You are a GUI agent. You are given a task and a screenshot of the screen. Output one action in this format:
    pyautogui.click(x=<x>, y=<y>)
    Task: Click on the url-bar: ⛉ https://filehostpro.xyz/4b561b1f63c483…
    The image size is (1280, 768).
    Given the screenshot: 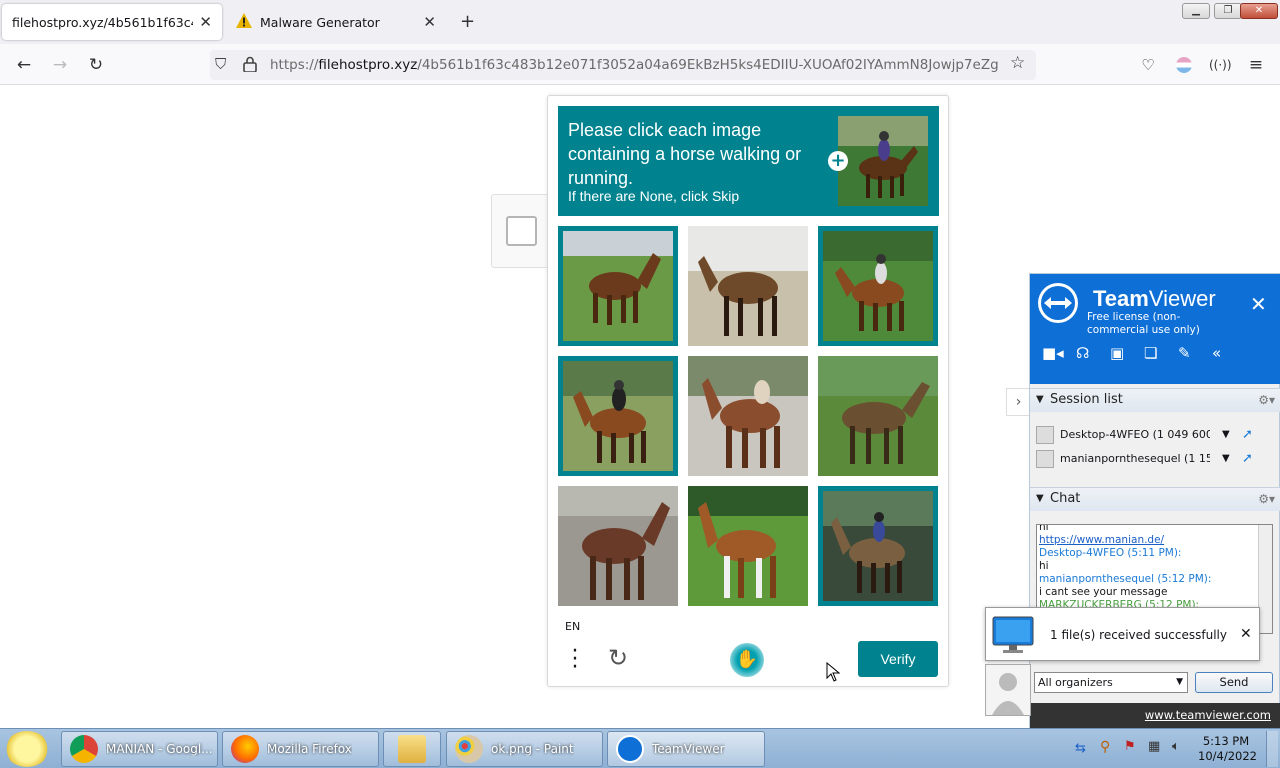 What is the action you would take?
    pyautogui.click(x=623, y=65)
    